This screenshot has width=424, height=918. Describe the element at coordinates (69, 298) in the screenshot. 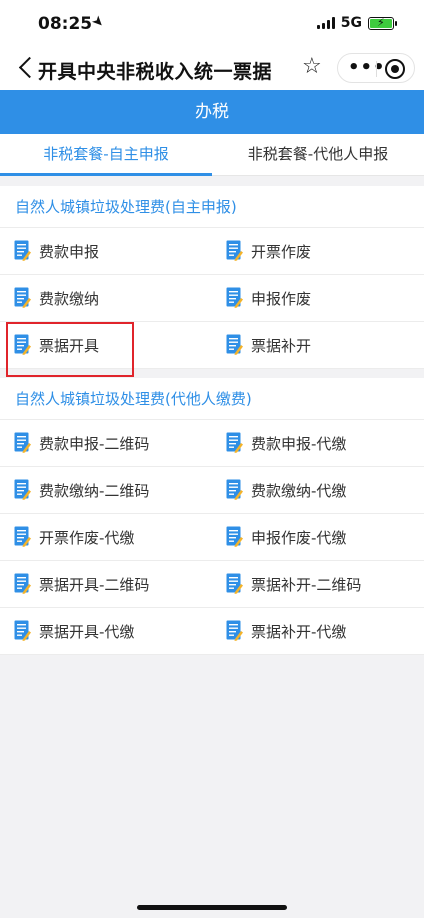

I see `menu-item-label: 费款缴纳` at that location.